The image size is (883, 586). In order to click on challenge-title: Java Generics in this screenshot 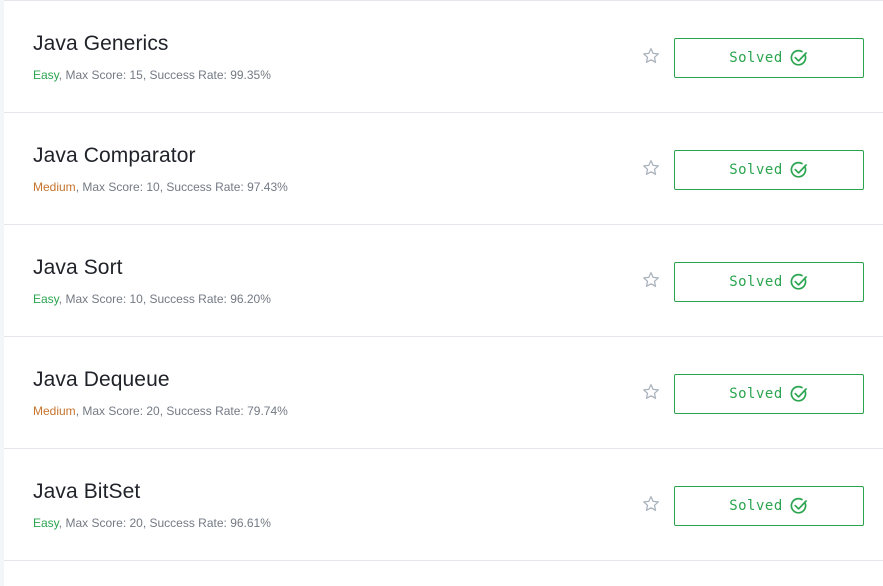, I will do `click(101, 44)`.